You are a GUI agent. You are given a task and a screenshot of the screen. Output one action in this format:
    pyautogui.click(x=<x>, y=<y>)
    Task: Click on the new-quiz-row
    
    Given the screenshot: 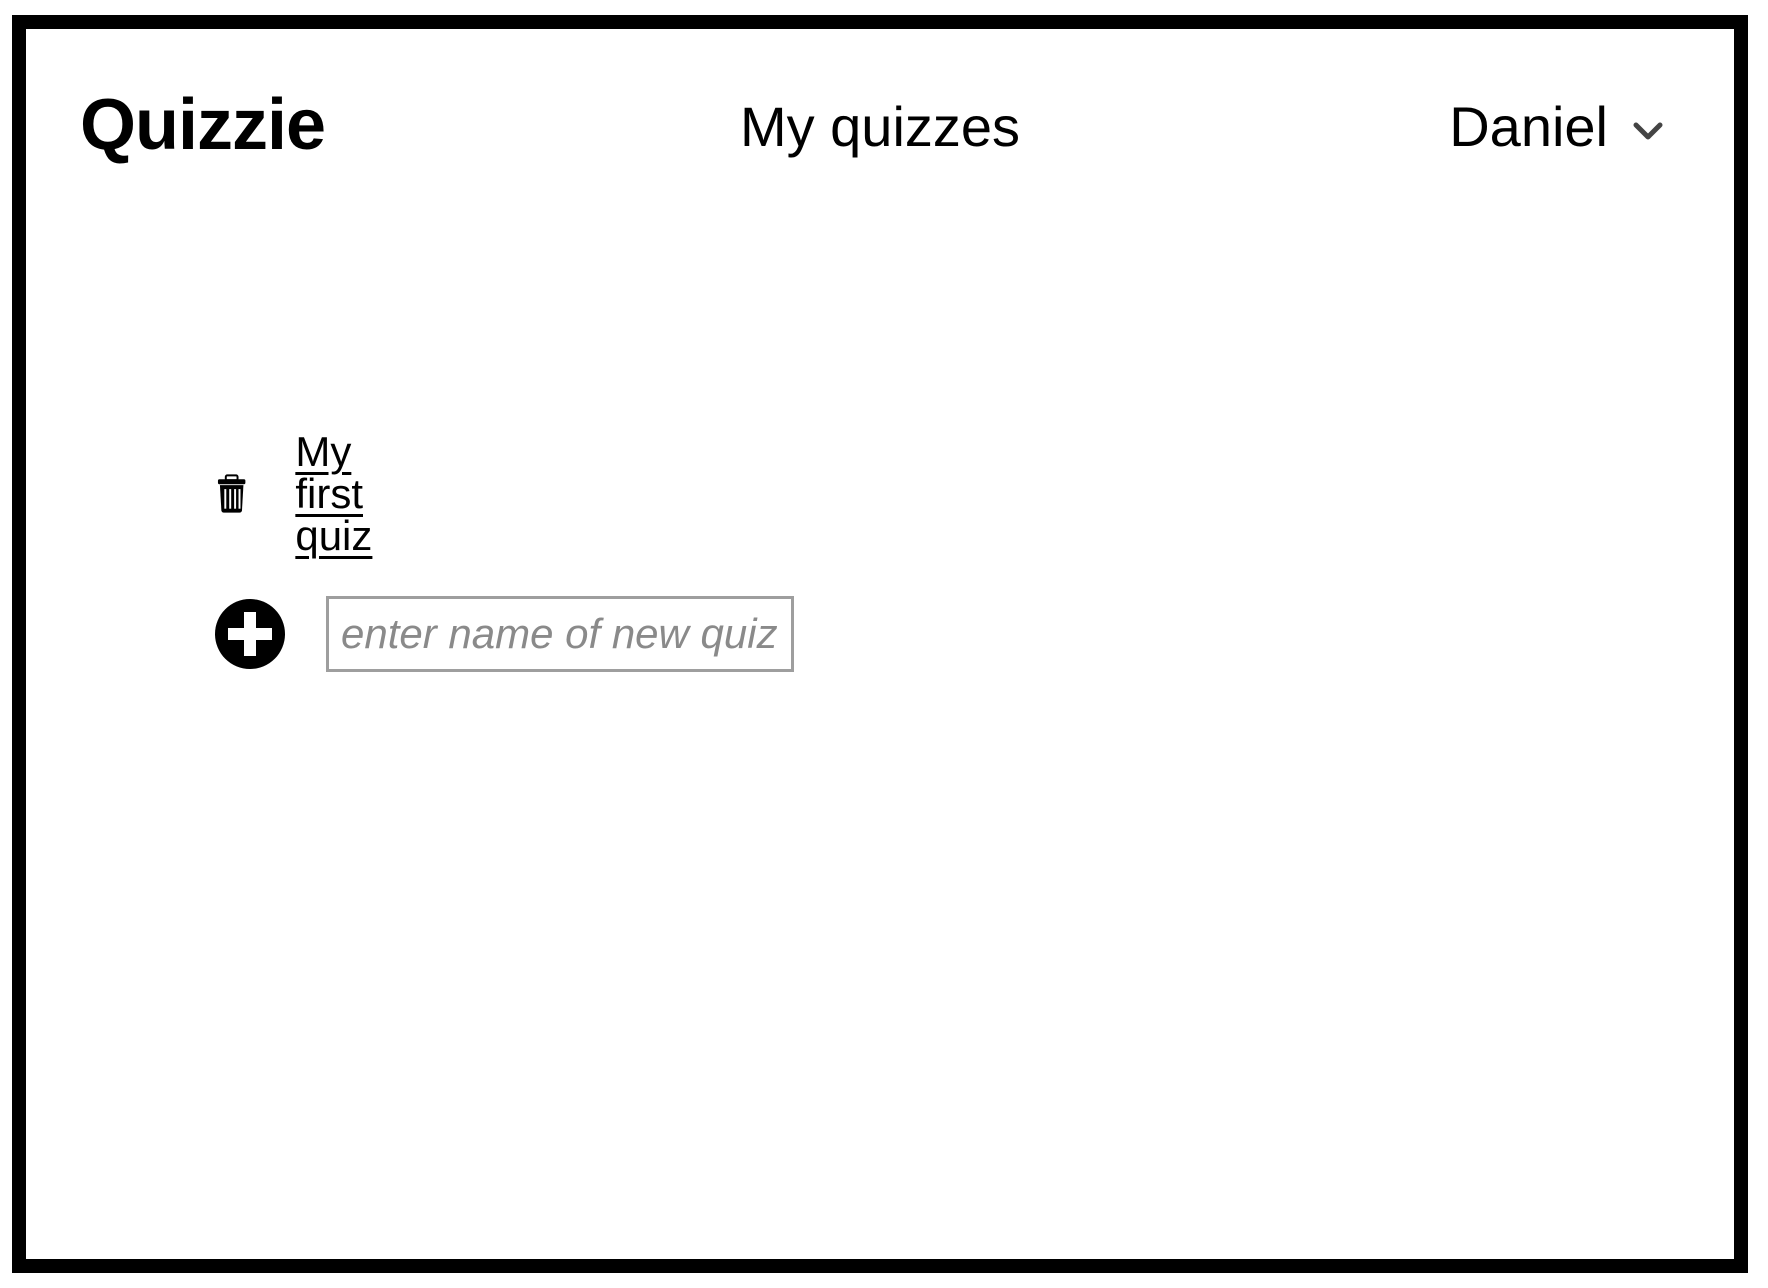 What is the action you would take?
    pyautogui.click(x=504, y=634)
    